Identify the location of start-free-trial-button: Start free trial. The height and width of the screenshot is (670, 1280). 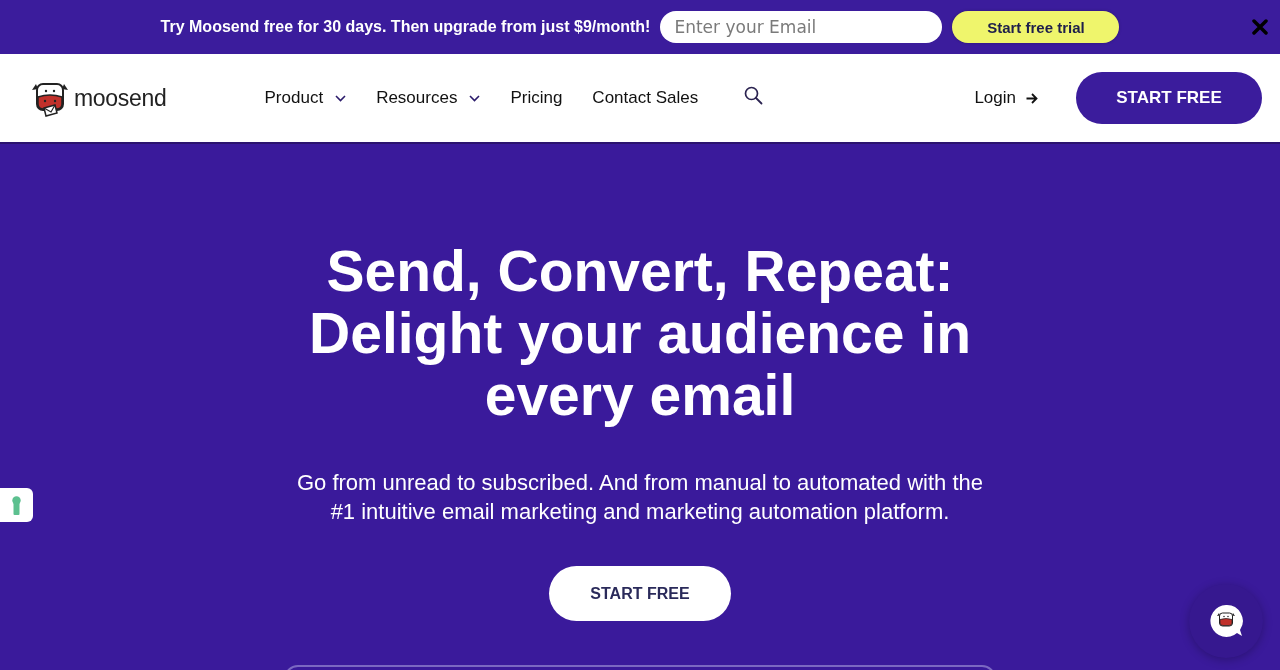
(1036, 27).